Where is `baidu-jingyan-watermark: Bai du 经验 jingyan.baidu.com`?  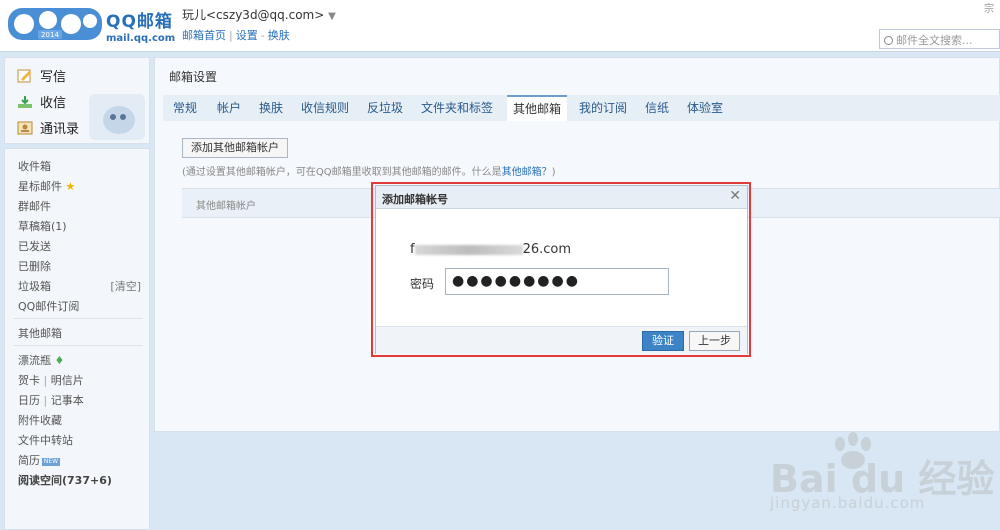 baidu-jingyan-watermark: Bai du 经验 jingyan.baidu.com is located at coordinates (882, 472).